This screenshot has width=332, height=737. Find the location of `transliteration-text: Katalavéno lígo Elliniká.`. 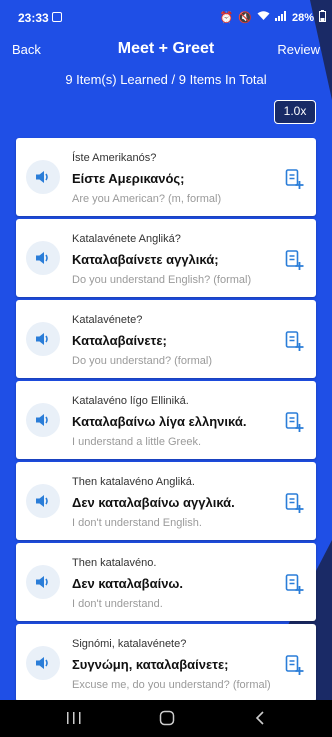

transliteration-text: Katalavéno lígo Elliniká. is located at coordinates (130, 401).